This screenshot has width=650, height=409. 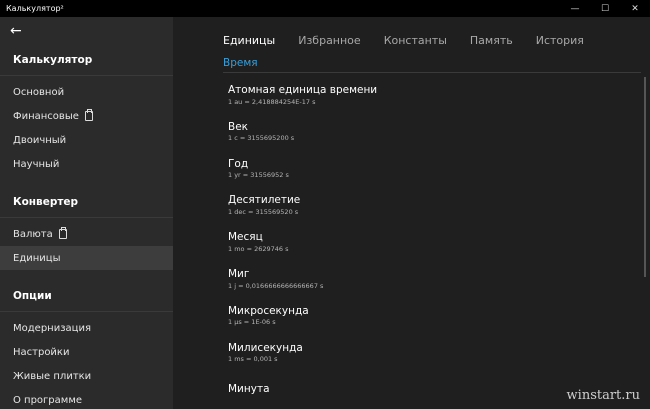 I want to click on unit-row: Месяц 1 mo = 2629746 s, so click(x=439, y=242).